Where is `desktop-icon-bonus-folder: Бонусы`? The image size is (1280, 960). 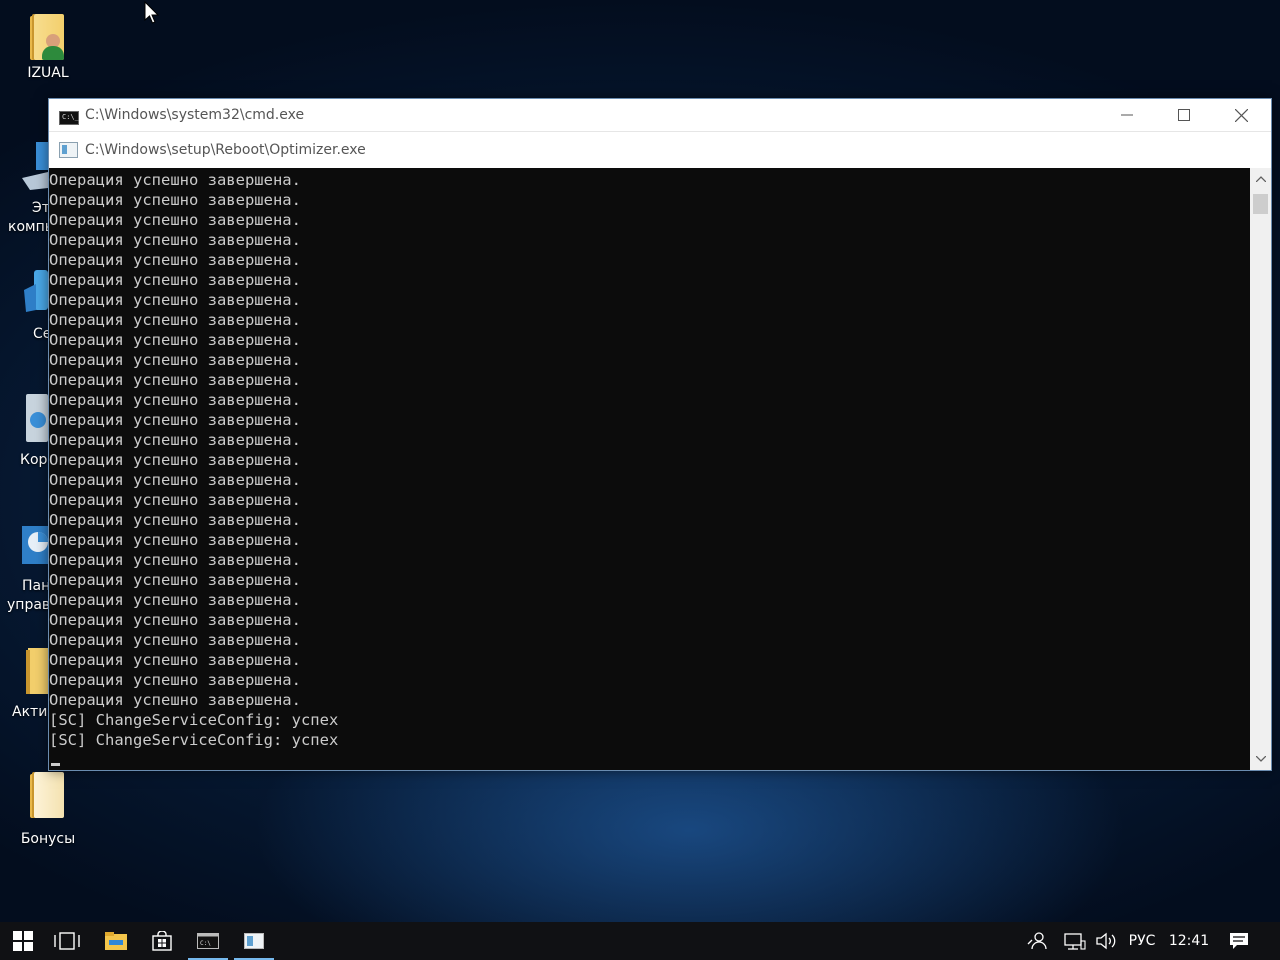
desktop-icon-bonus-folder: Бонусы is located at coordinates (48, 809).